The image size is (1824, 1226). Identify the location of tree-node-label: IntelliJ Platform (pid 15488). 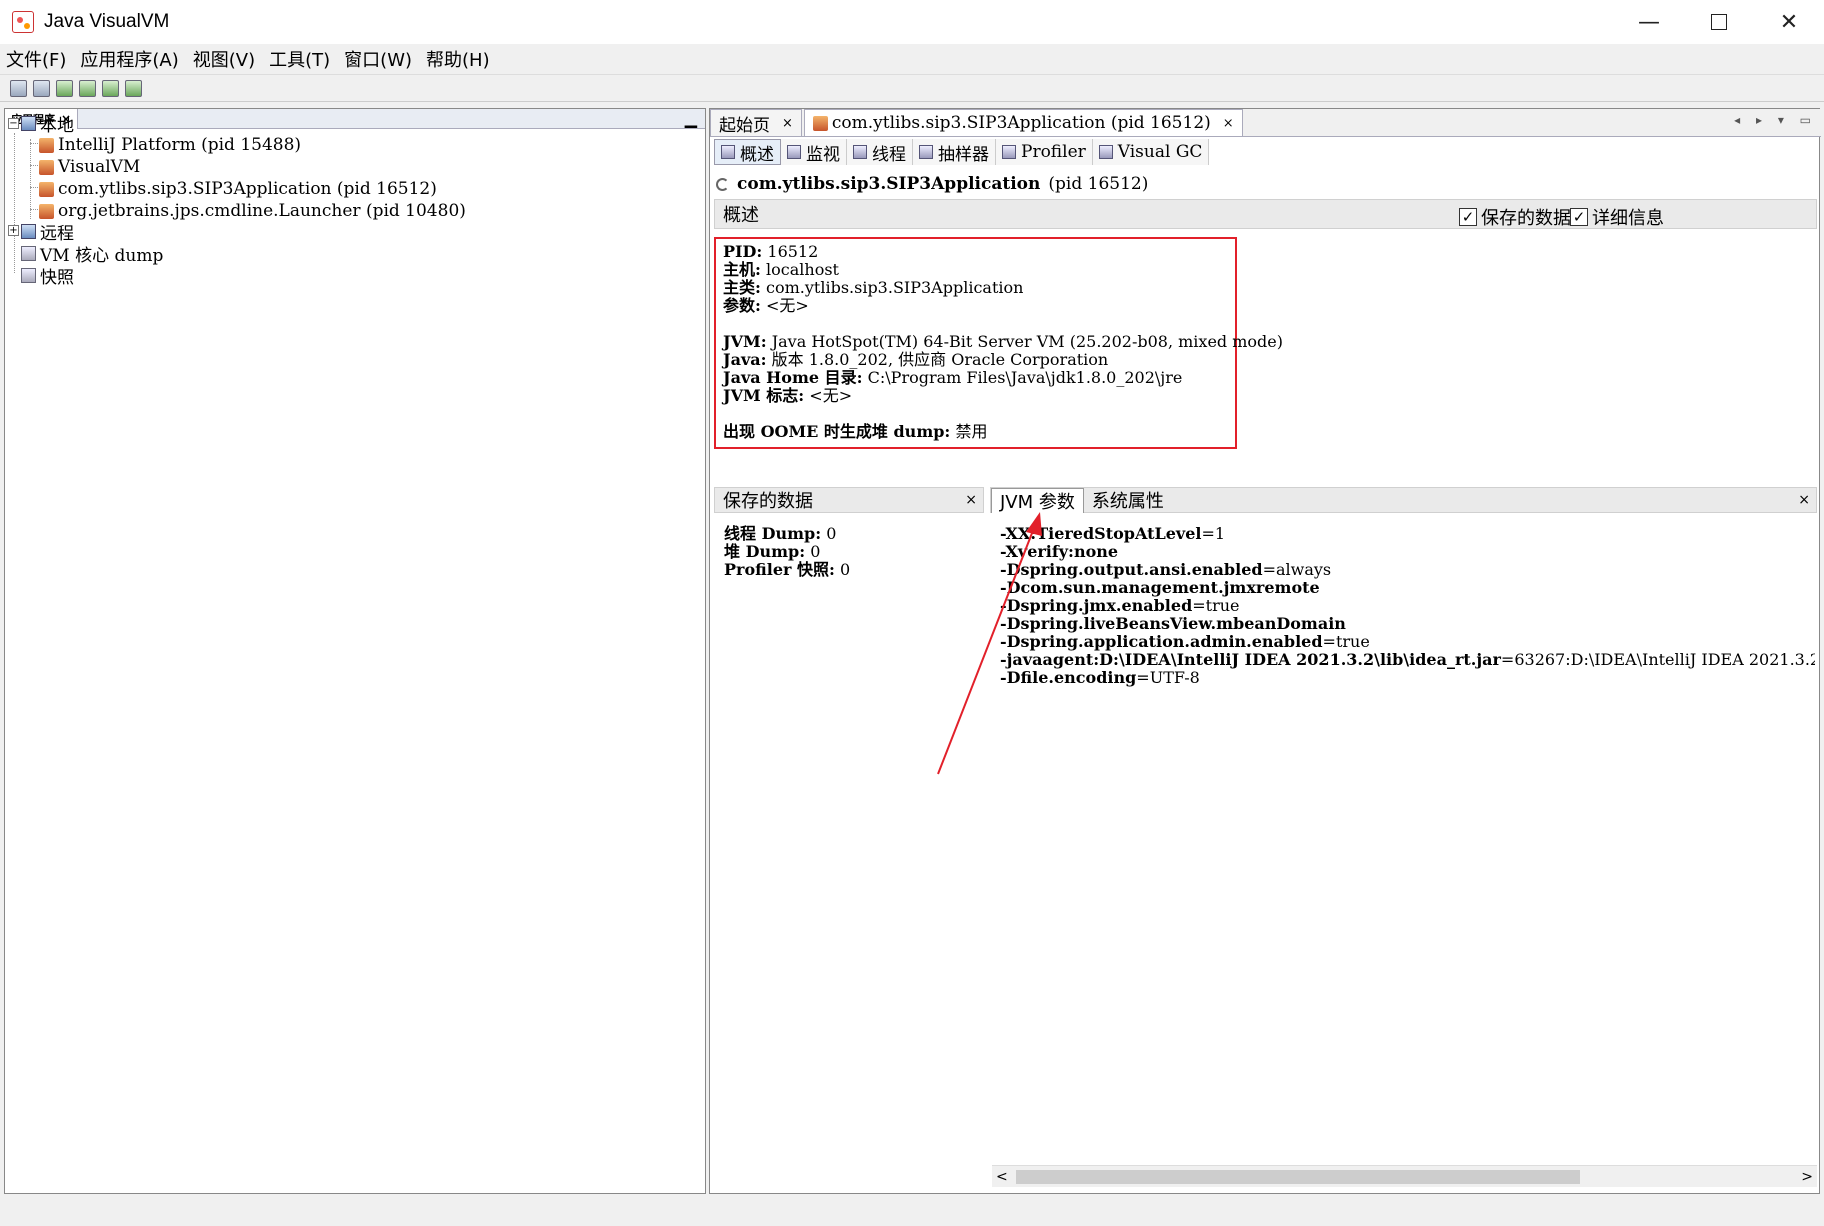
(180, 145).